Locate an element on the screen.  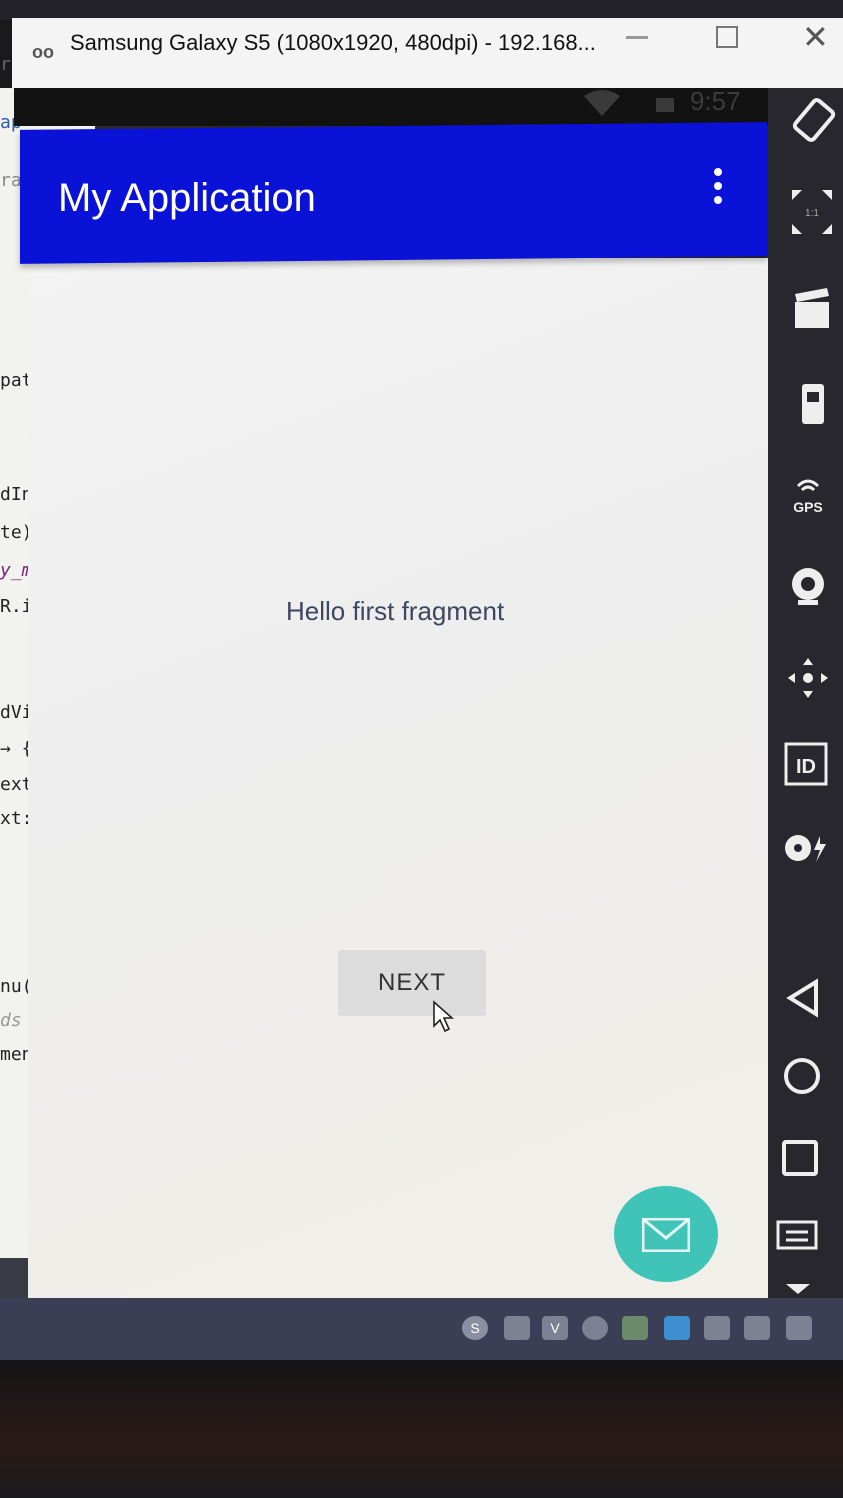
monitor-bezel-bottom is located at coordinates (421, 1429).